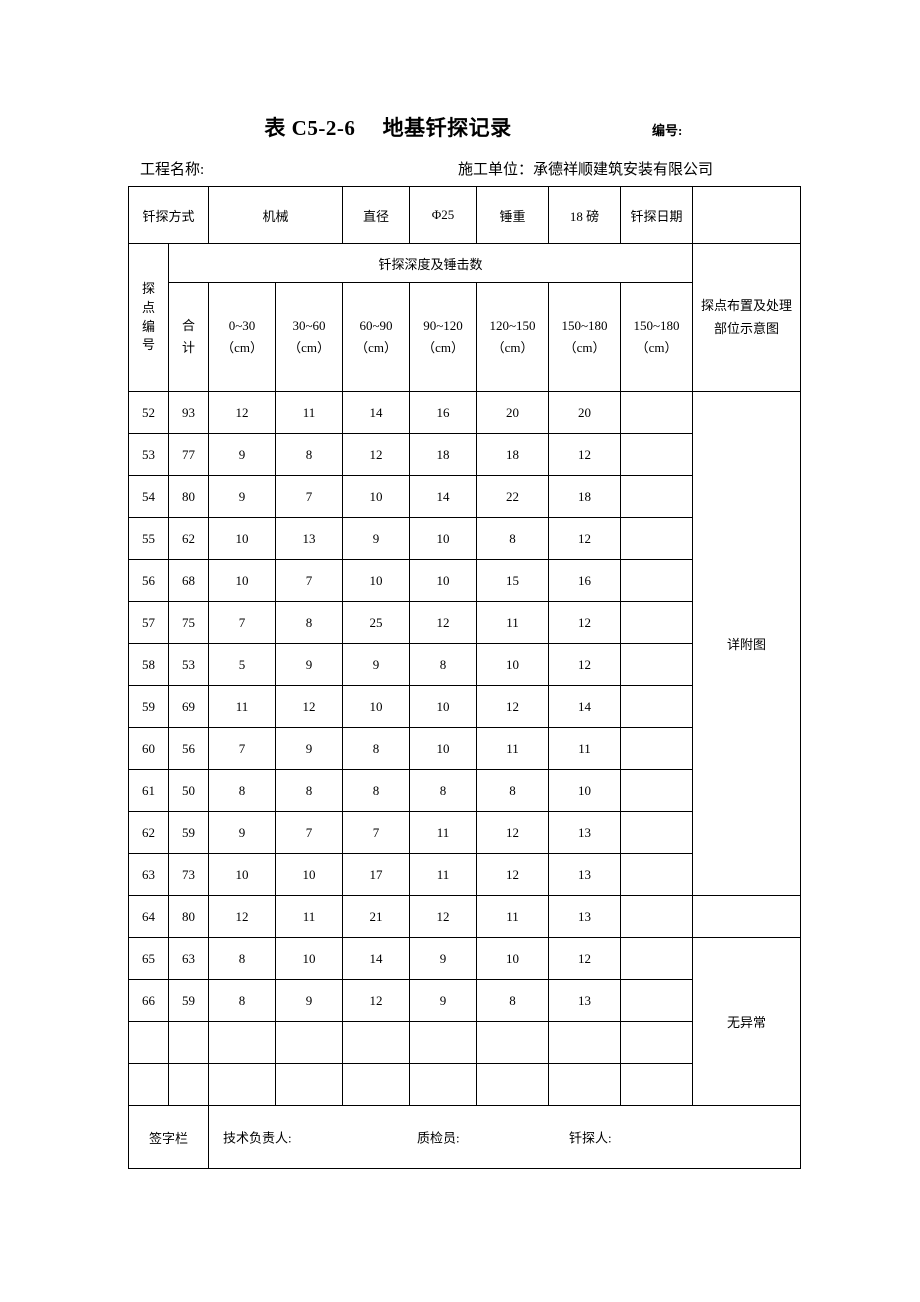  What do you see at coordinates (513, 916) in the screenshot?
I see `row-depth-4: 11` at bounding box center [513, 916].